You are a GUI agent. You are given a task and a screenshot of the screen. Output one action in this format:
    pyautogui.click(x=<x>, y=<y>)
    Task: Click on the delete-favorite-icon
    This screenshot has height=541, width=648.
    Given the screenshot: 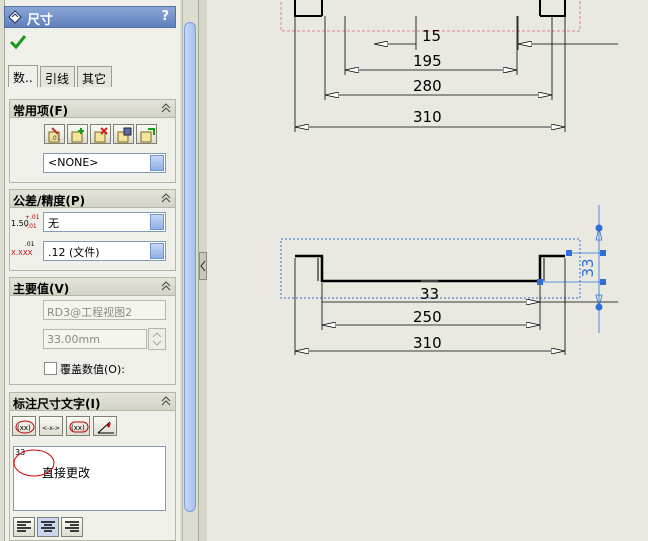 What is the action you would take?
    pyautogui.click(x=101, y=135)
    